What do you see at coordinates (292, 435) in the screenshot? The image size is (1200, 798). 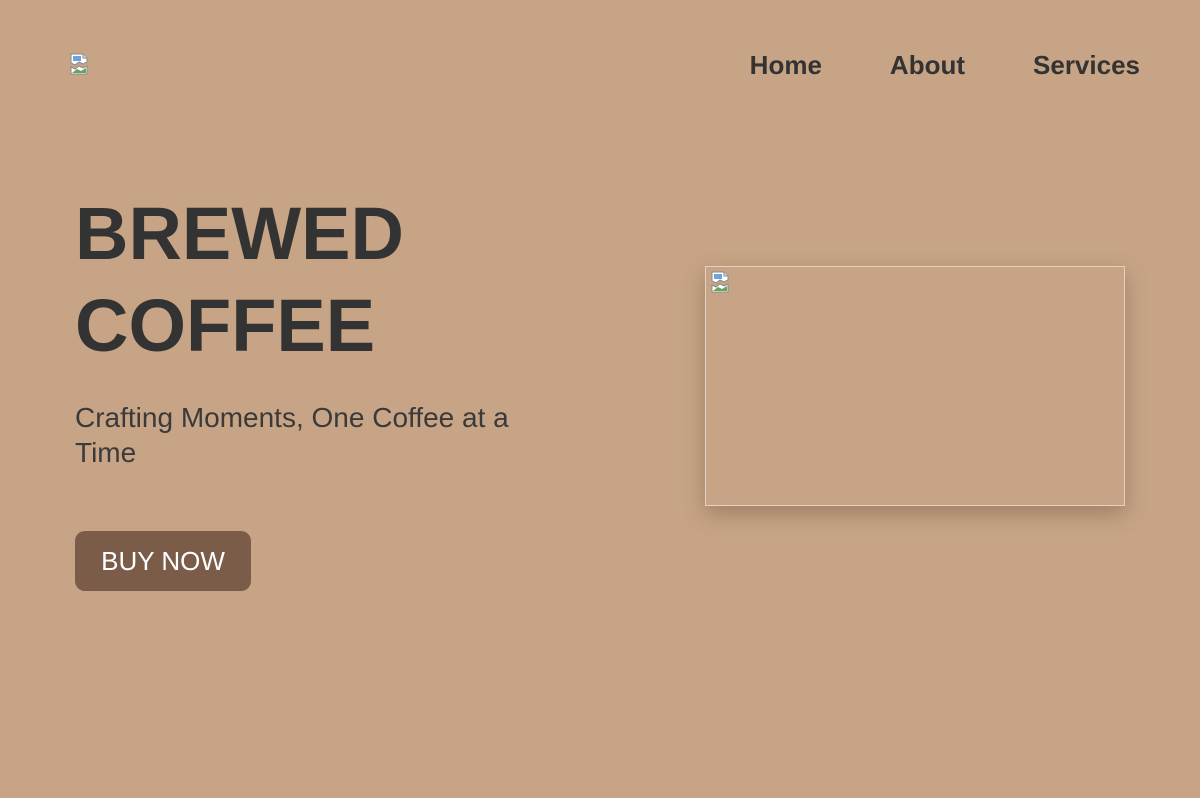 I see `hero-tagline: Crafting Moments, One Coffee at a Time` at bounding box center [292, 435].